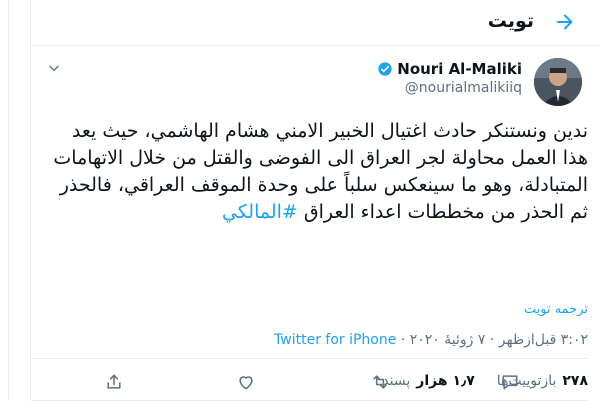 The image size is (600, 401). Describe the element at coordinates (385, 69) in the screenshot. I see `verified-badge-icon` at that location.